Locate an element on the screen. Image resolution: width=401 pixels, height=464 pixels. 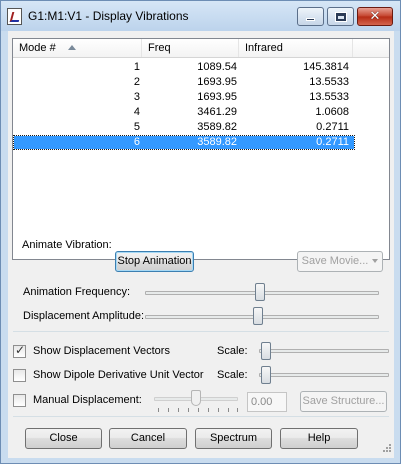
mode-cell: 5 is located at coordinates (136, 127).